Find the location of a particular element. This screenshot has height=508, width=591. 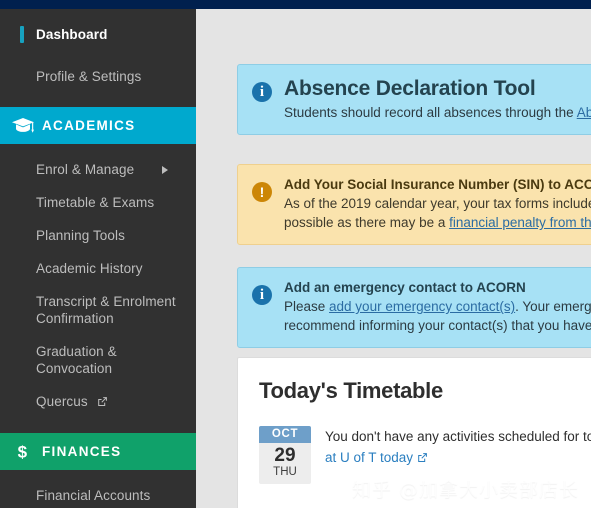

sidebar-item-timetable-exams: Timetable & Exams is located at coordinates (98, 202).